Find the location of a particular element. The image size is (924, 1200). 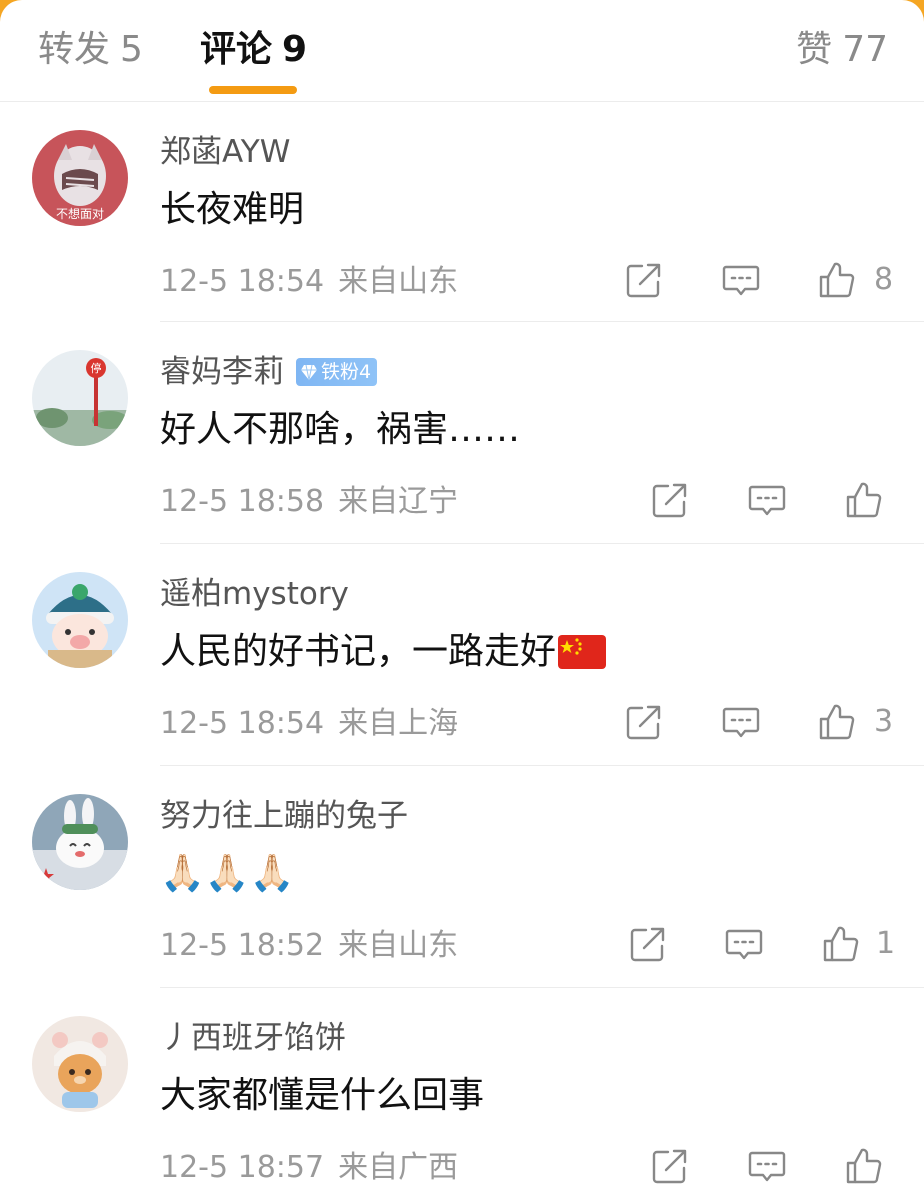

comment-text: 人民的好书记，一路走好 is located at coordinates (383, 652).